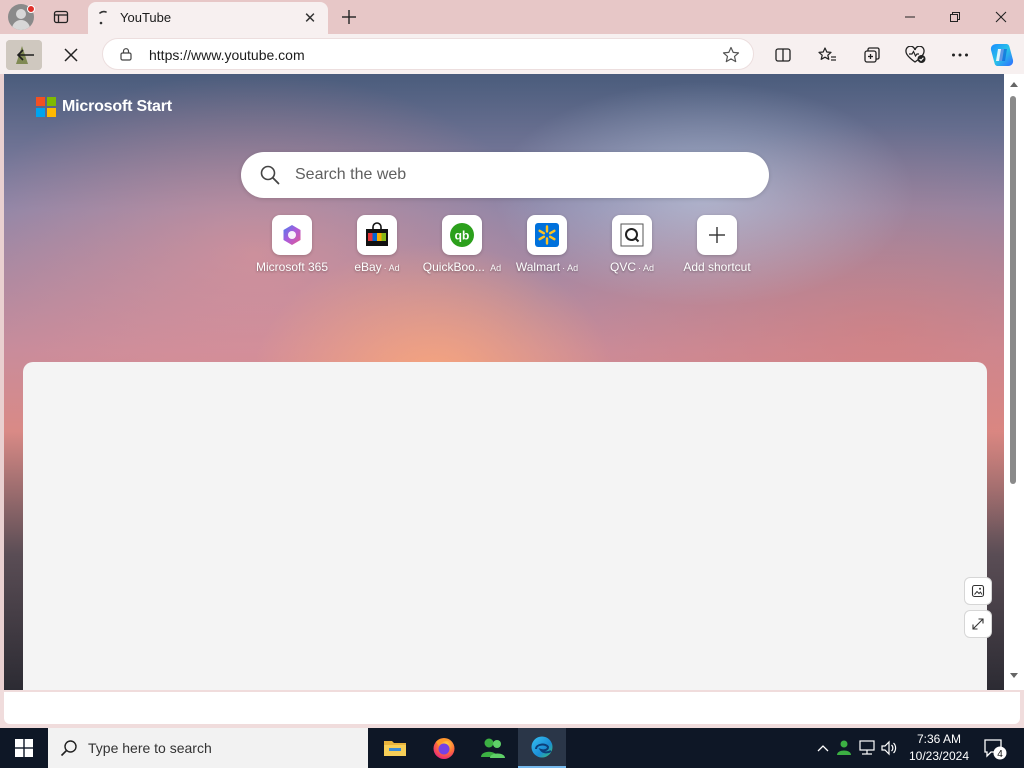 Image resolution: width=1024 pixels, height=768 pixels. I want to click on ad-badge: Ad, so click(496, 268).